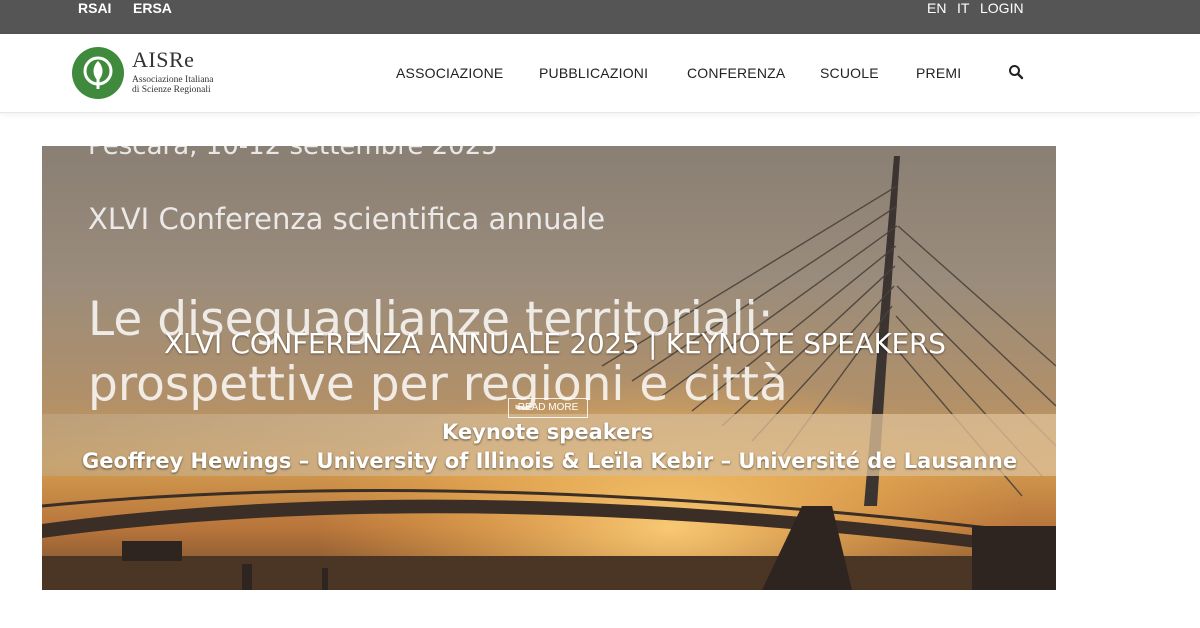 Image resolution: width=1200 pixels, height=628 pixels. What do you see at coordinates (347, 219) in the screenshot?
I see `hero-conference-line: XLVI Conferenza scientifica annuale` at bounding box center [347, 219].